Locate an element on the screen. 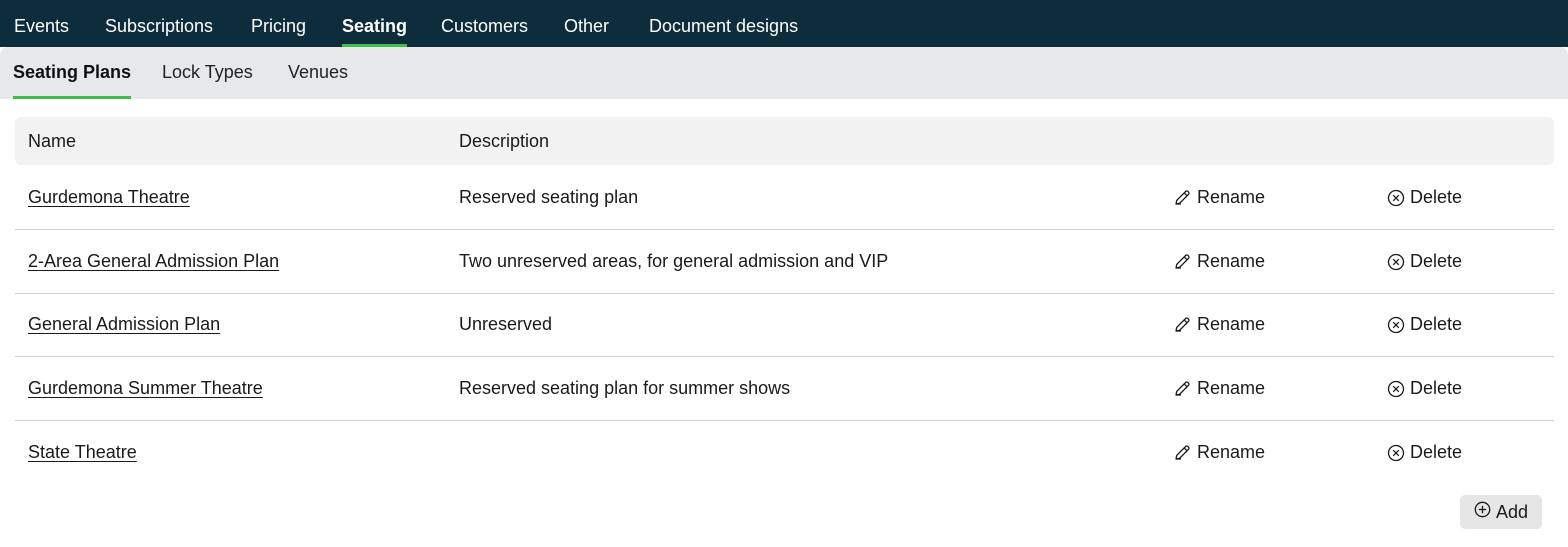 The width and height of the screenshot is (1568, 547). plan-description: Unreserved is located at coordinates (506, 324).